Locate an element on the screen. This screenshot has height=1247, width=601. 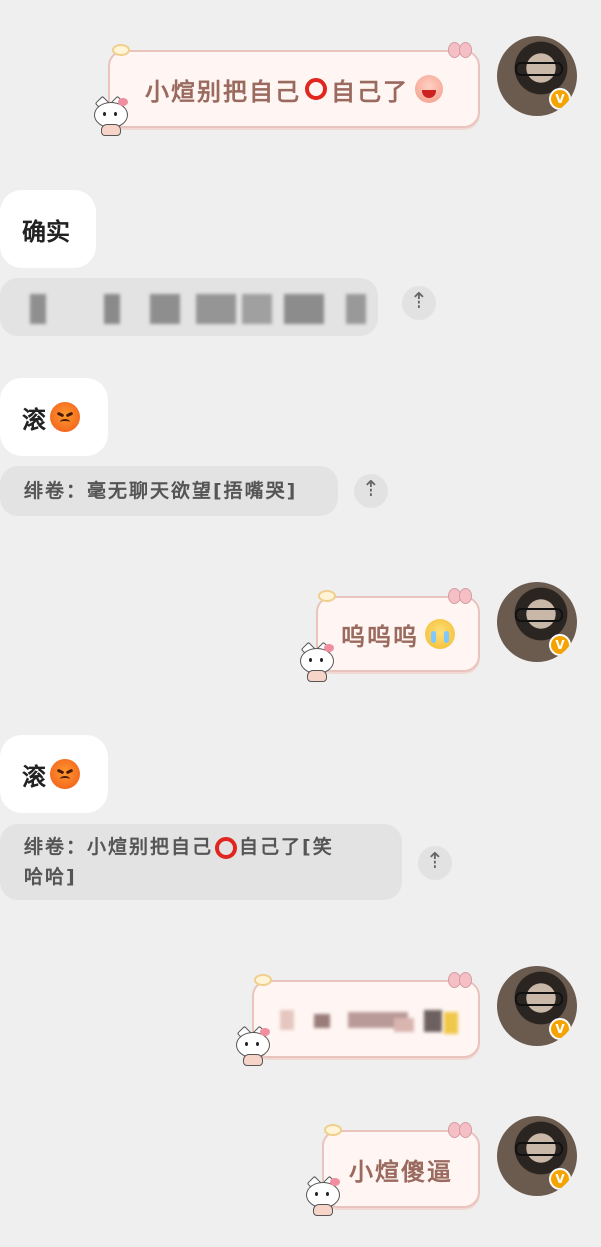
message-bubble-7: 滚 is located at coordinates (54, 774).